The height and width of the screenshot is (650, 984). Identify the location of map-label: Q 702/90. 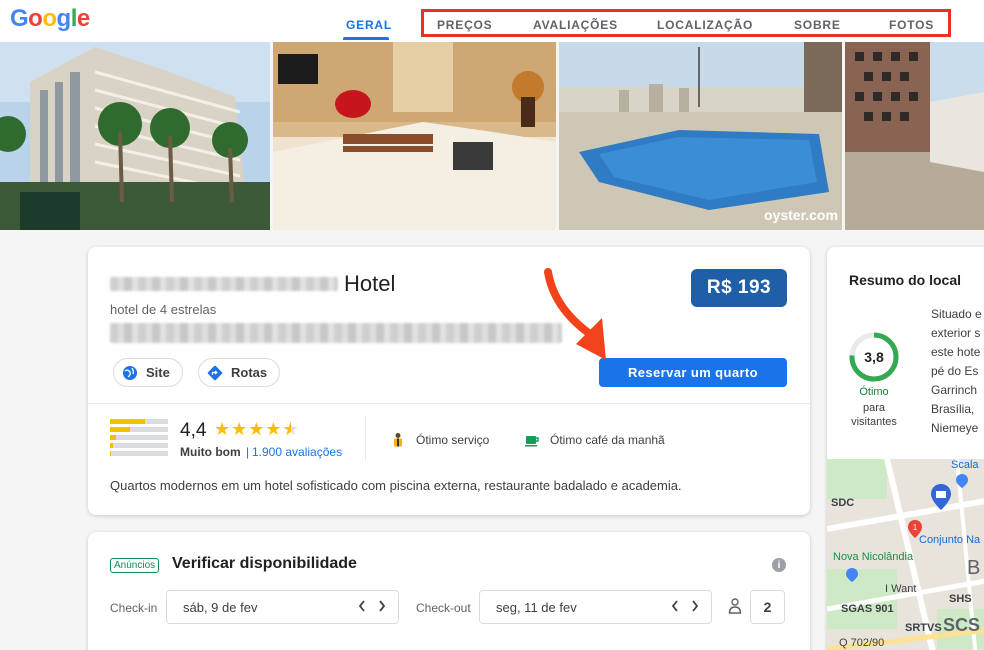
(862, 643).